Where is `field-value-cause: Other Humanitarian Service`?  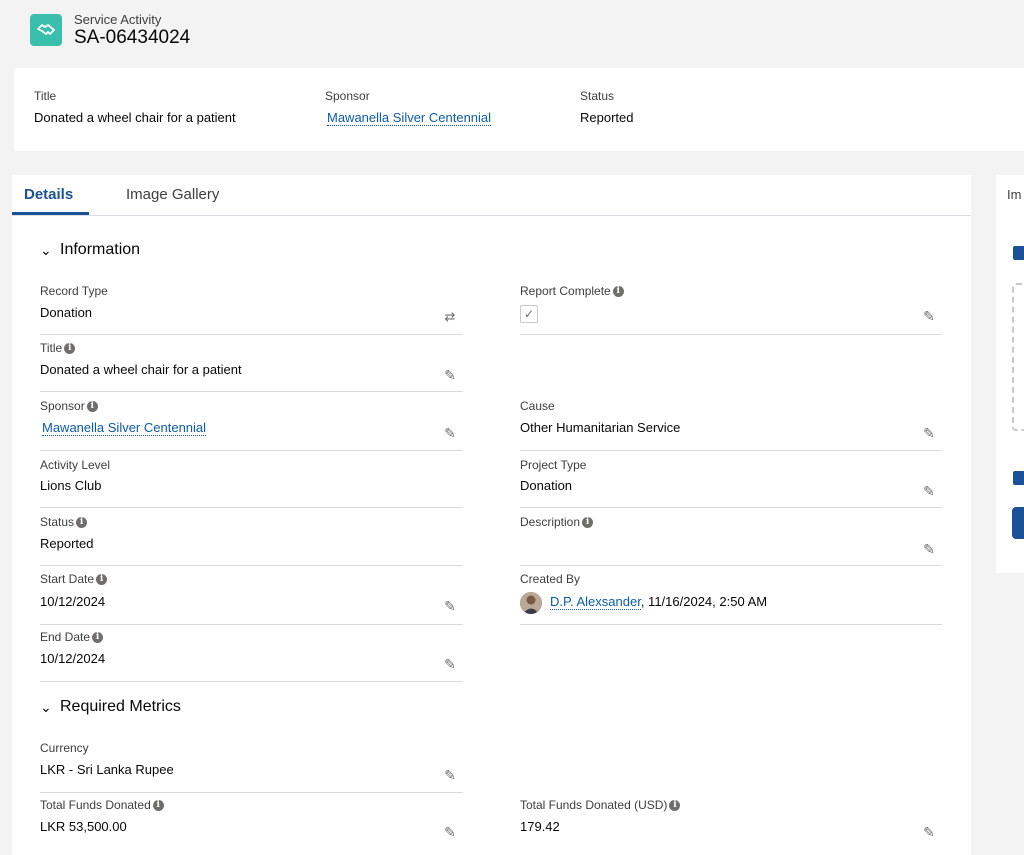 field-value-cause: Other Humanitarian Service is located at coordinates (600, 427).